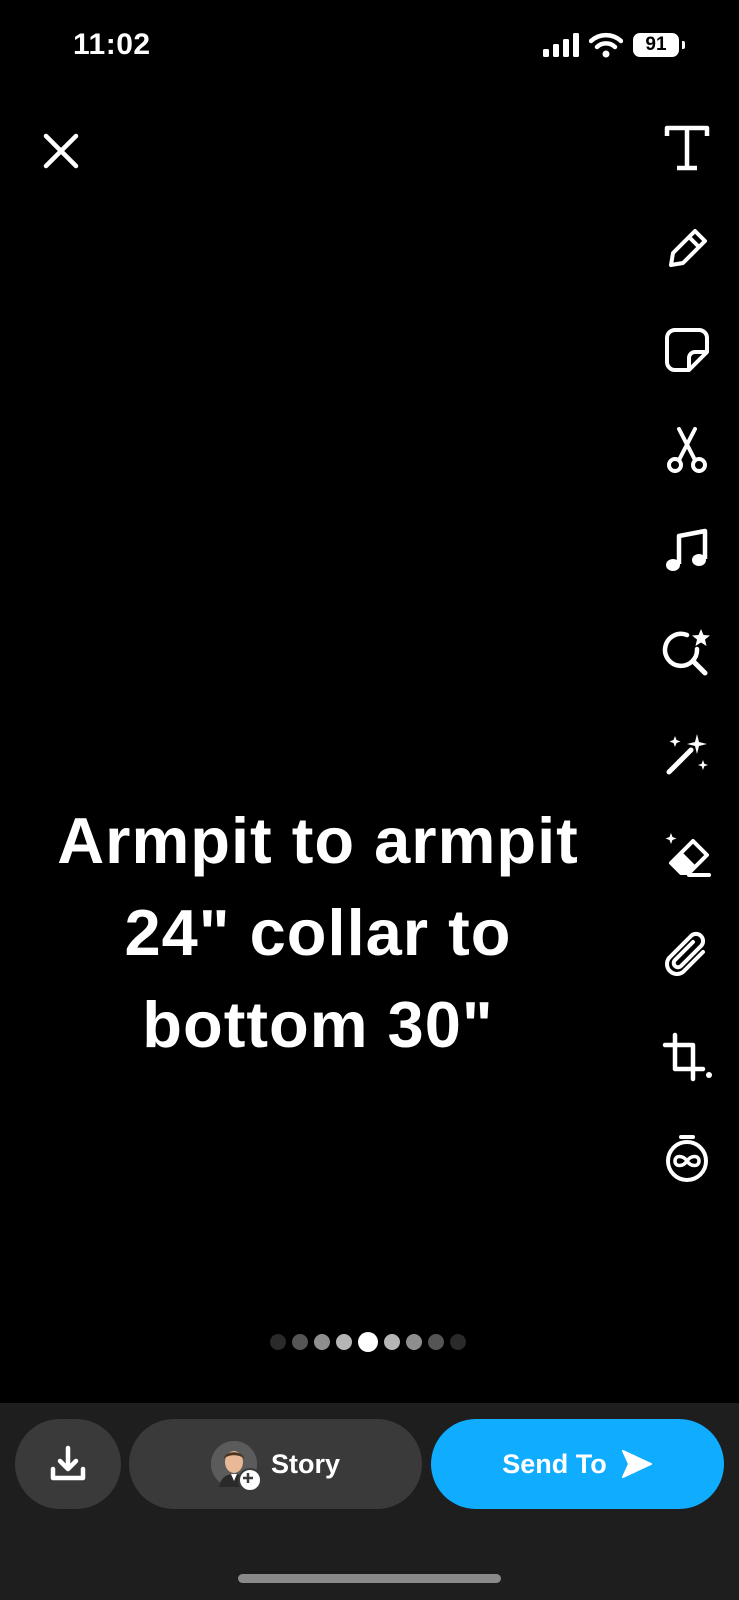  I want to click on attachment-tool-button, so click(687, 956).